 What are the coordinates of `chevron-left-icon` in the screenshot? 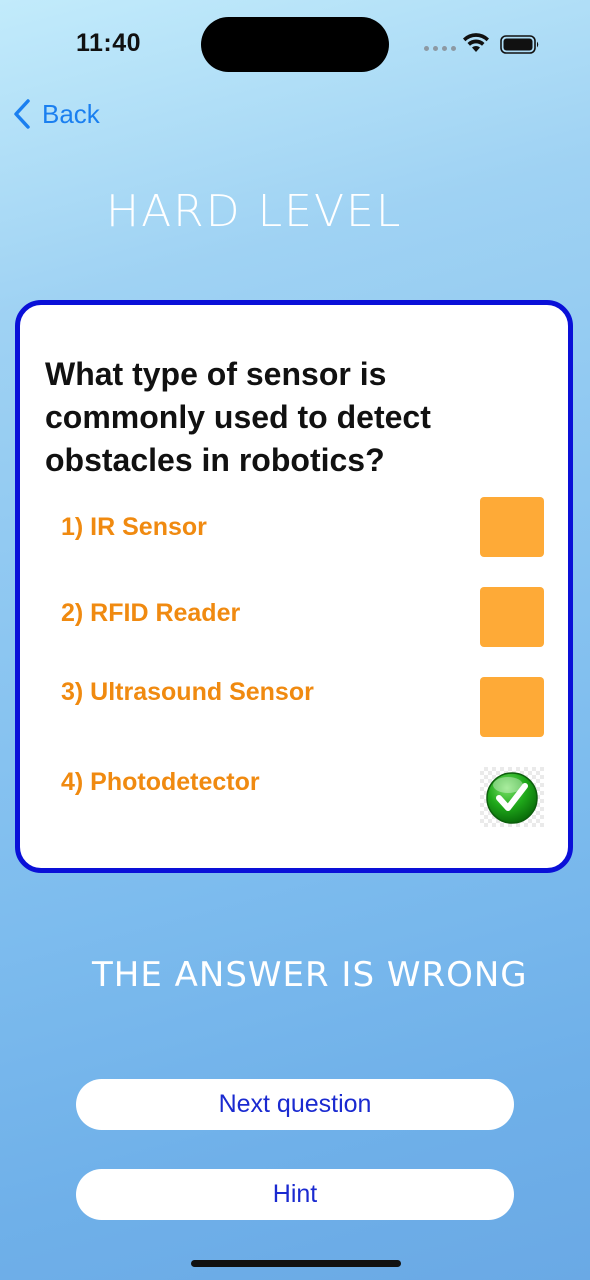 It's located at (22, 114).